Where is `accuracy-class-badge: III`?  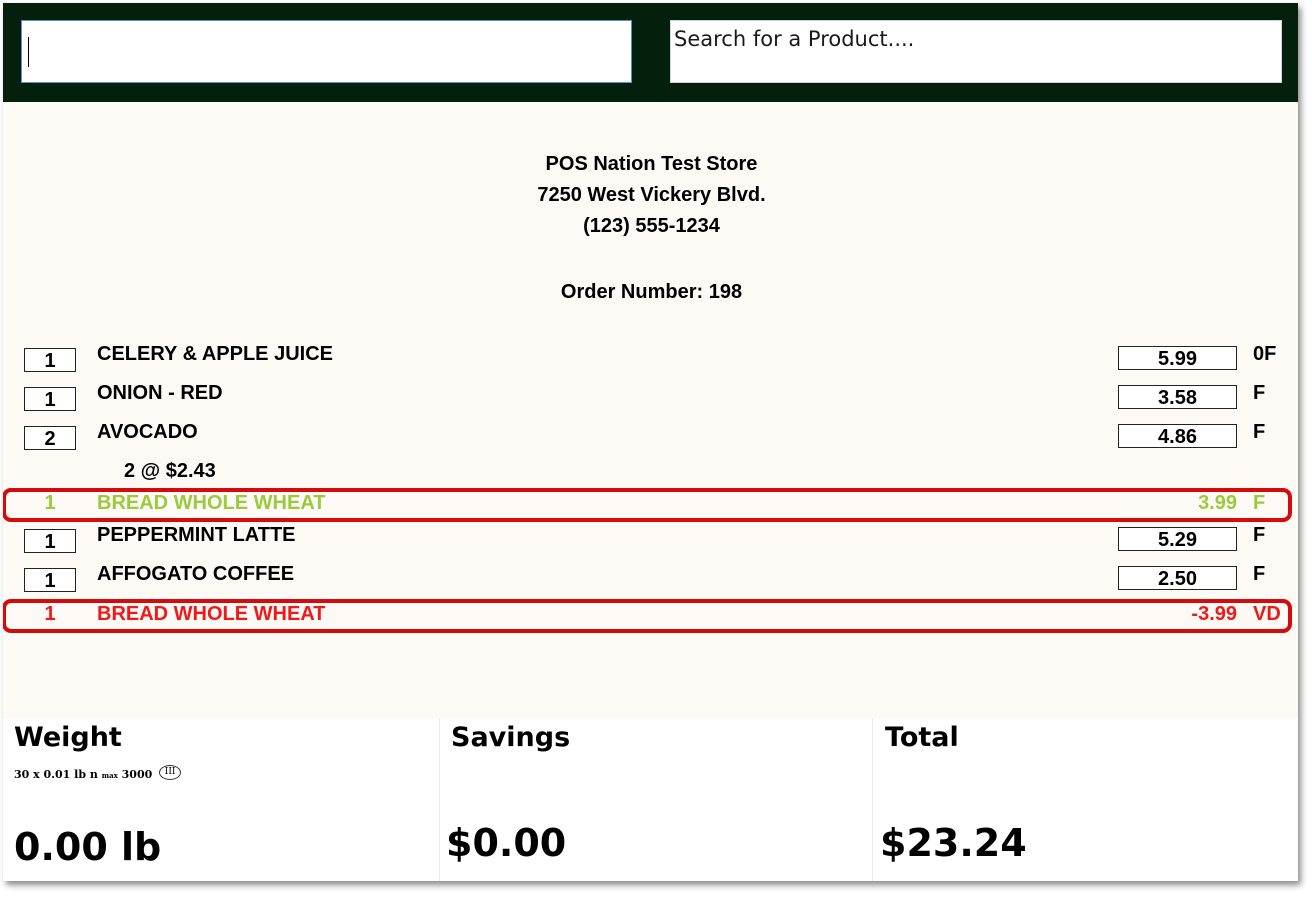
accuracy-class-badge: III is located at coordinates (170, 772).